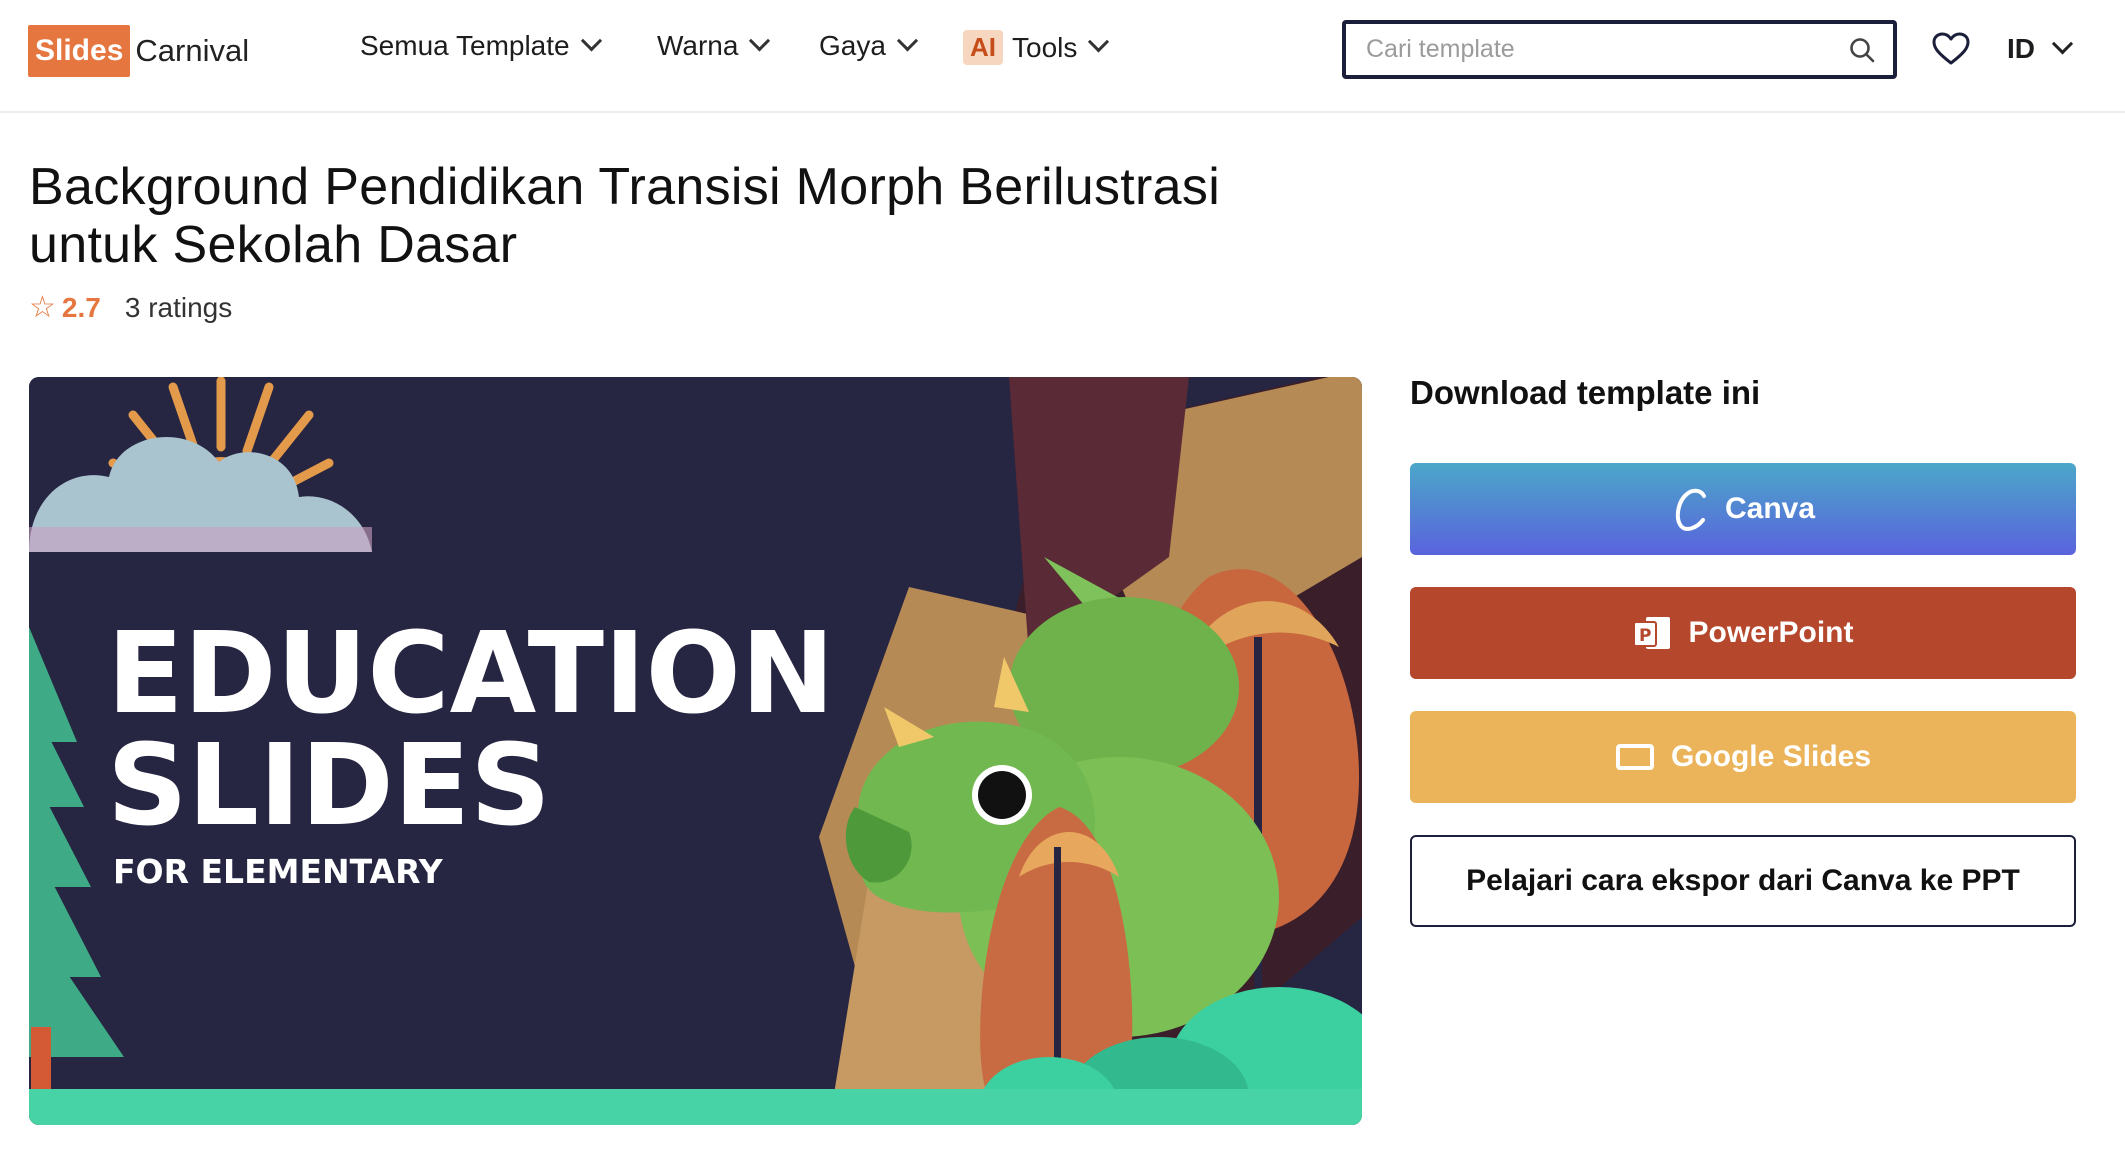 Image resolution: width=2125 pixels, height=1155 pixels. Describe the element at coordinates (1690, 509) in the screenshot. I see `canva-icon` at that location.